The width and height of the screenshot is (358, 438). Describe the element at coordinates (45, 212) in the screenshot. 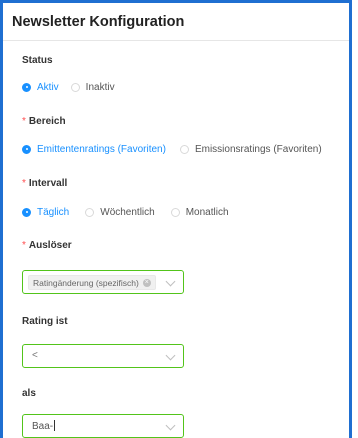

I see `radio-intervall-taeglich: Täglich` at that location.